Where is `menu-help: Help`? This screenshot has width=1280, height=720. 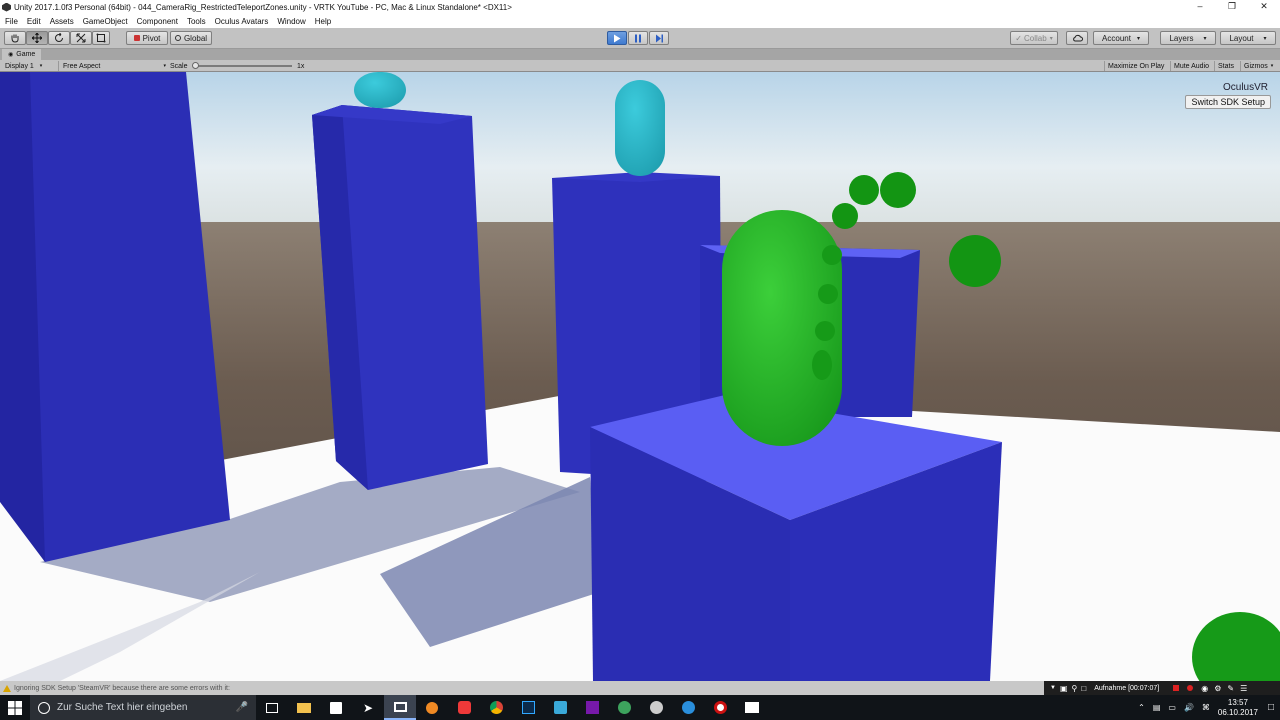
menu-help: Help is located at coordinates (323, 21).